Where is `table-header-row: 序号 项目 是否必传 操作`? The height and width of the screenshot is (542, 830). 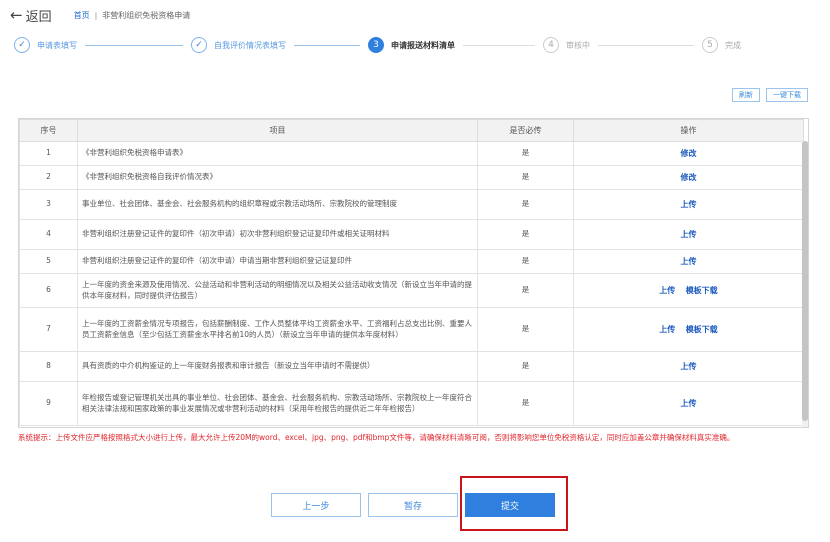 table-header-row: 序号 项目 是否必传 操作 is located at coordinates (411, 130).